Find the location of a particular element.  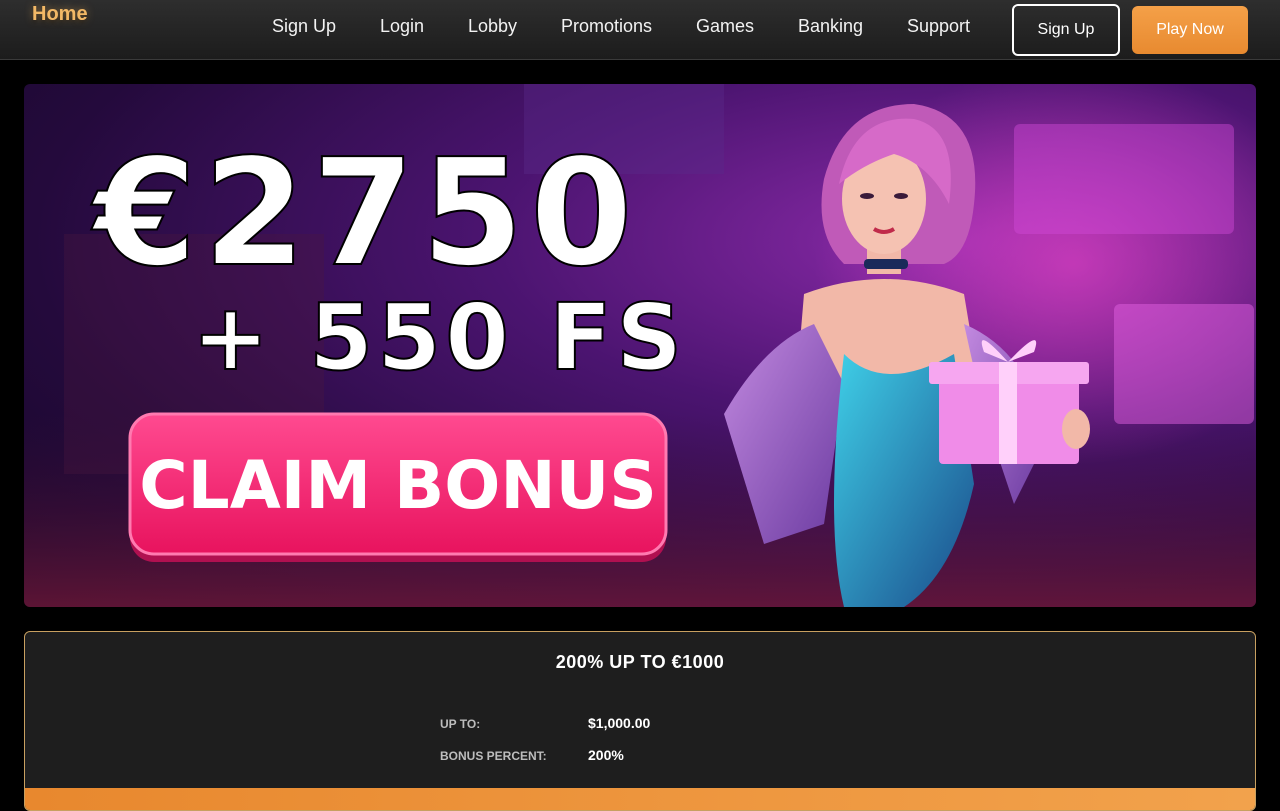

claim-bonus-label: CLAIM BONUS is located at coordinates (398, 485).